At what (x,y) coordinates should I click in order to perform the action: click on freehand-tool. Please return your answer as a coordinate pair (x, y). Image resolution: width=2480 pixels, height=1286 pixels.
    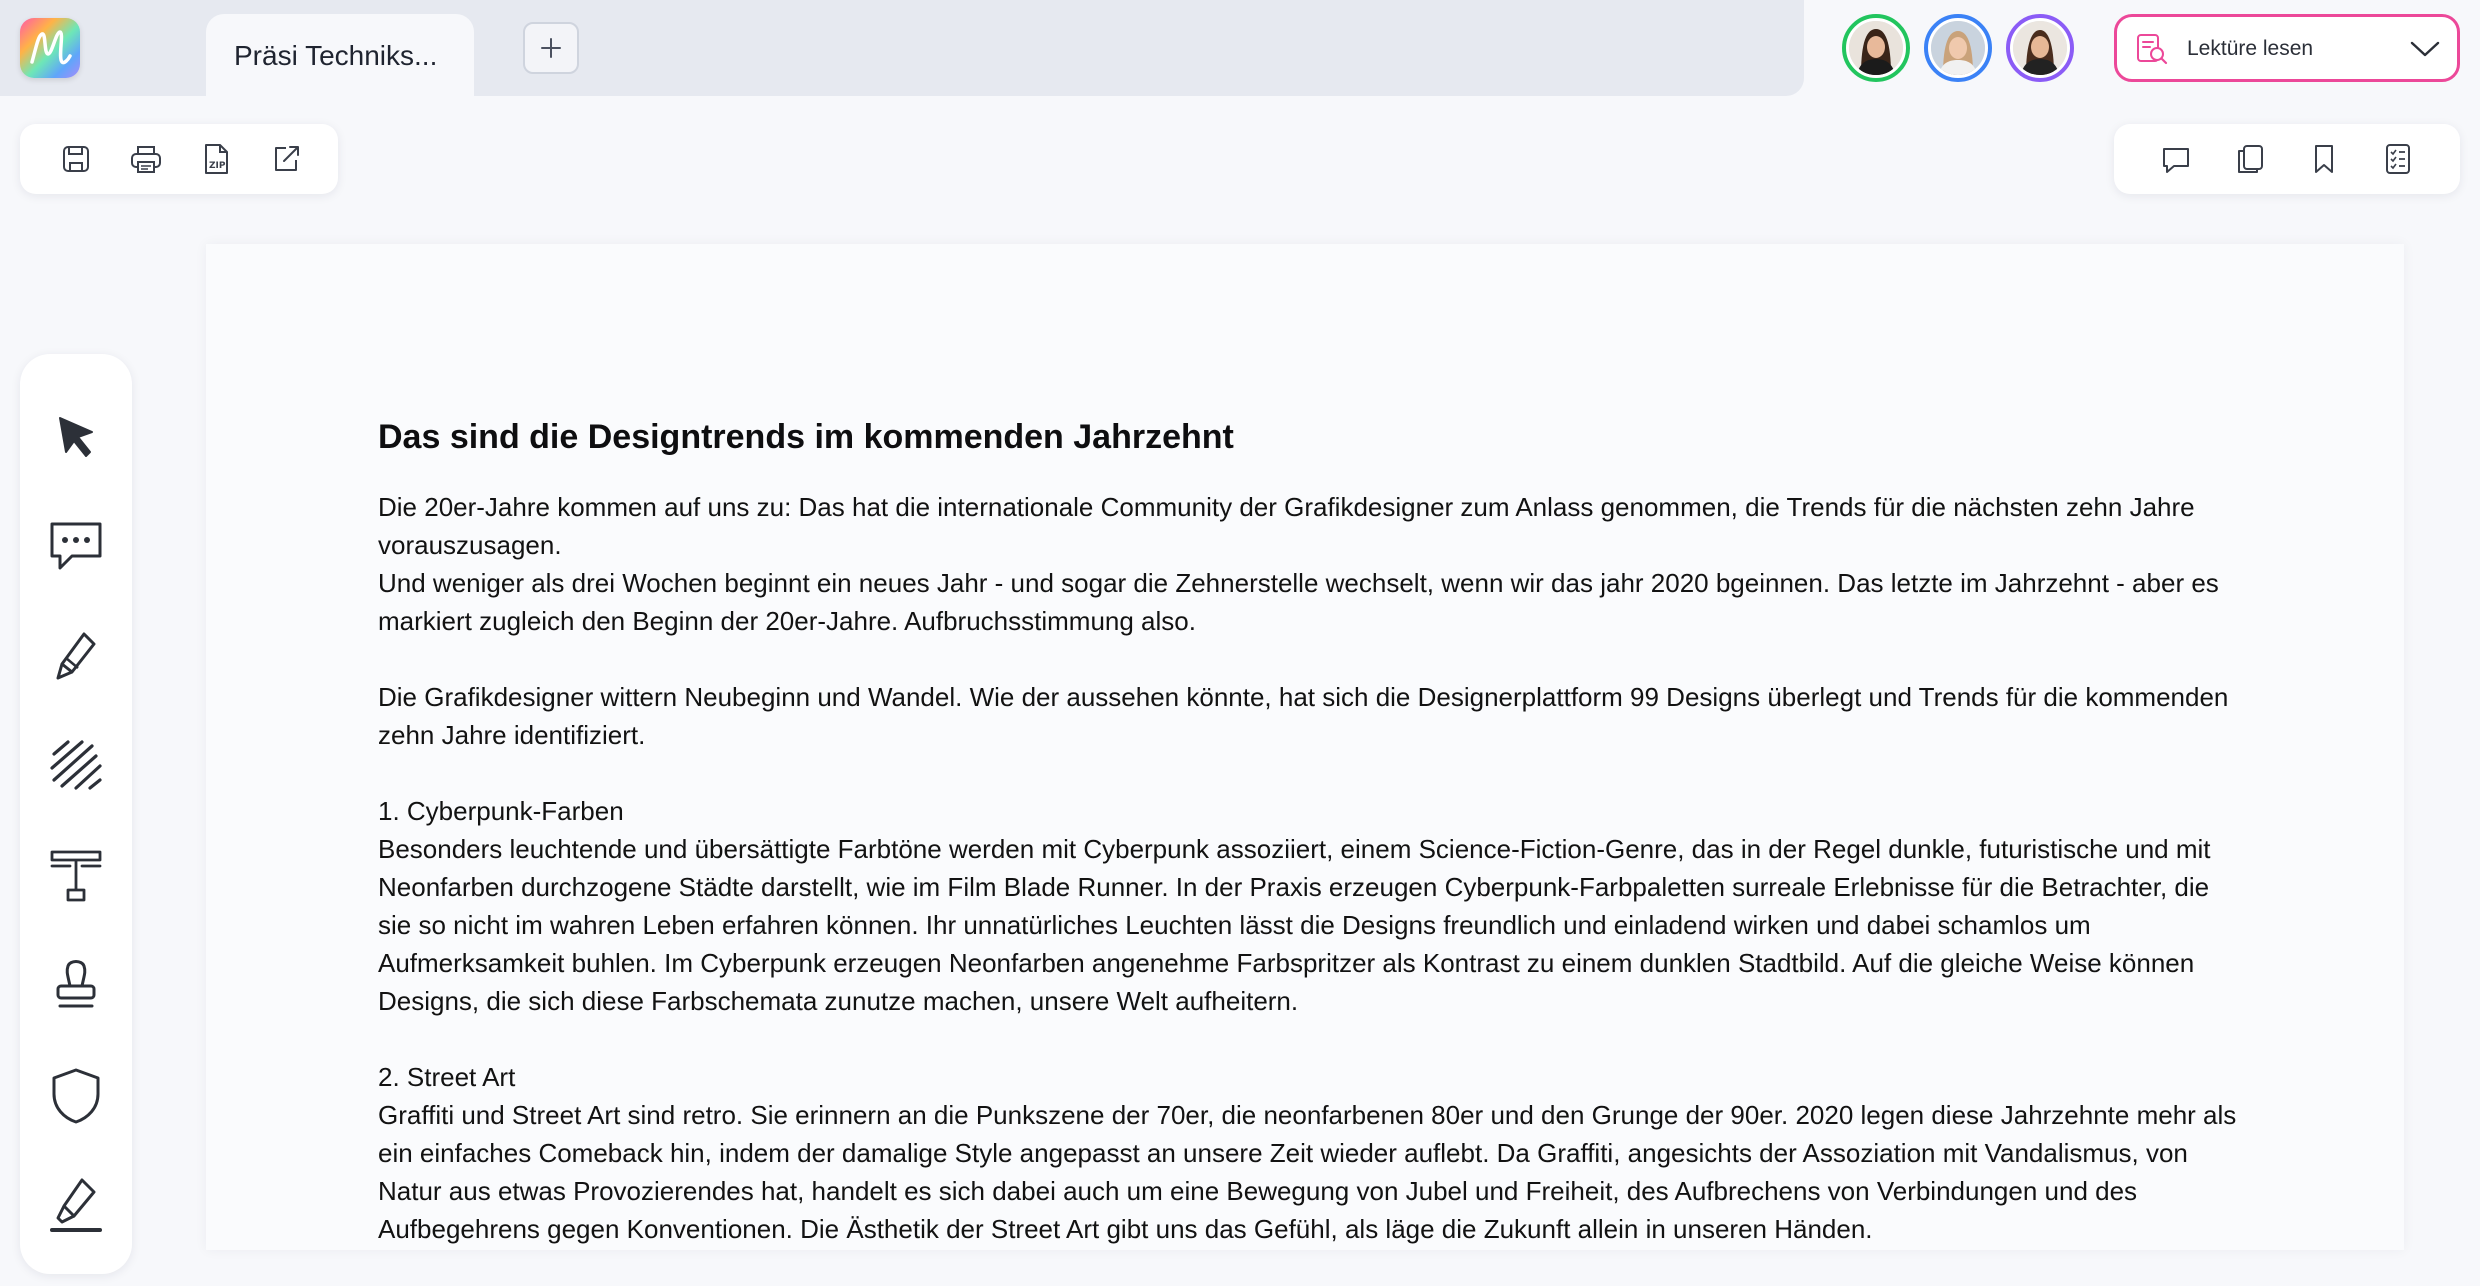
    Looking at the image, I should click on (76, 766).